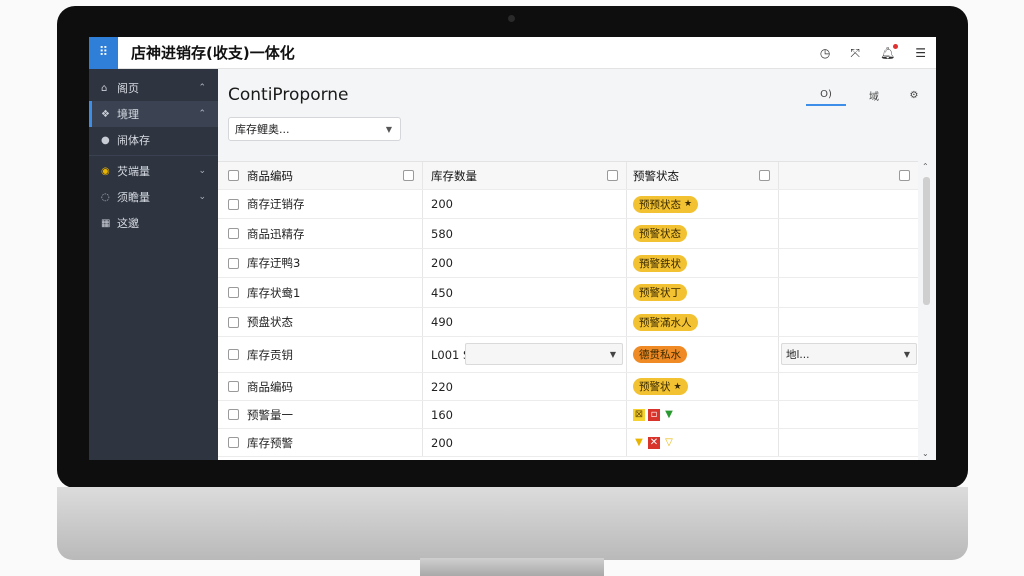 The image size is (1024, 576). What do you see at coordinates (511, 18) in the screenshot?
I see `camera-icon` at bounding box center [511, 18].